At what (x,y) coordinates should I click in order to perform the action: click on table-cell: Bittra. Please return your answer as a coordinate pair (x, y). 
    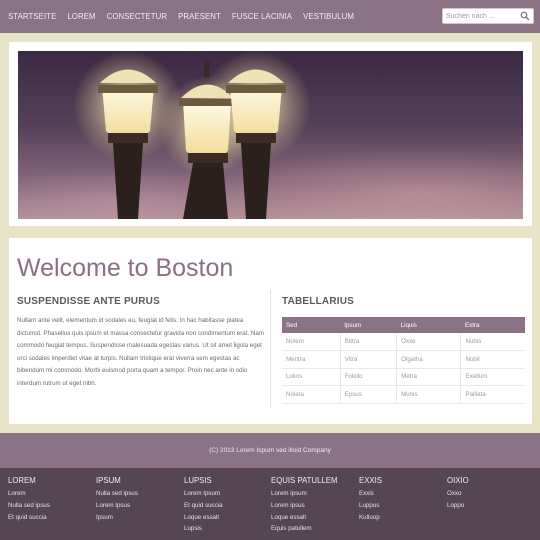
    Looking at the image, I should click on (368, 342).